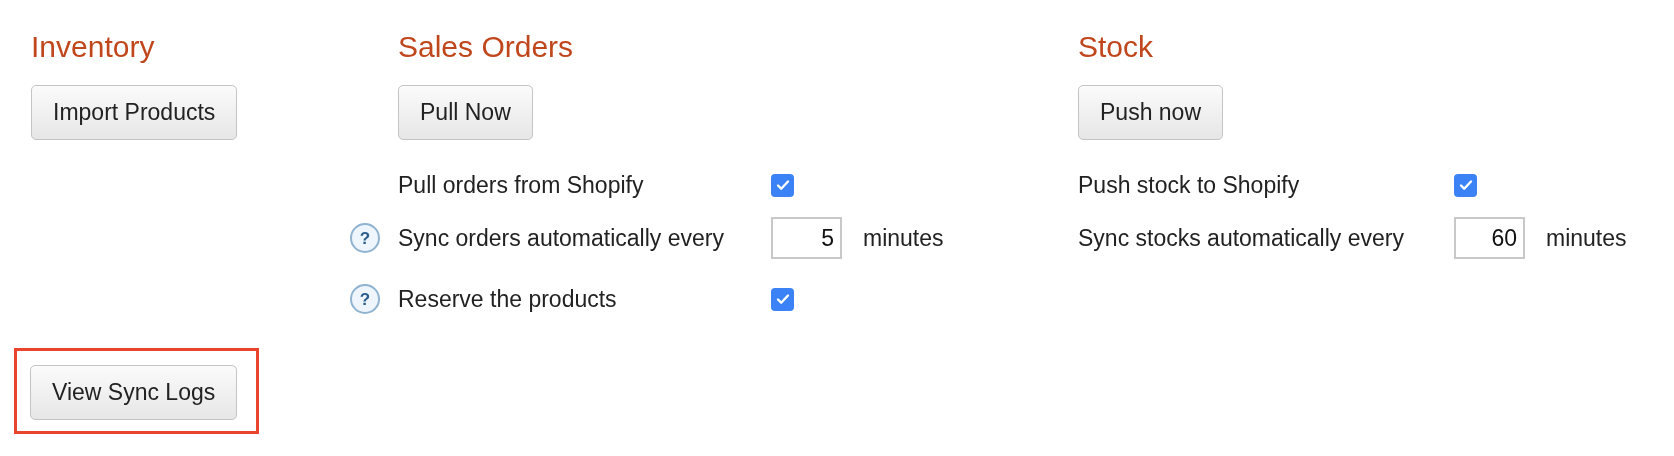 The width and height of the screenshot is (1674, 456). I want to click on option-label: Pull orders from Shopify, so click(521, 185).